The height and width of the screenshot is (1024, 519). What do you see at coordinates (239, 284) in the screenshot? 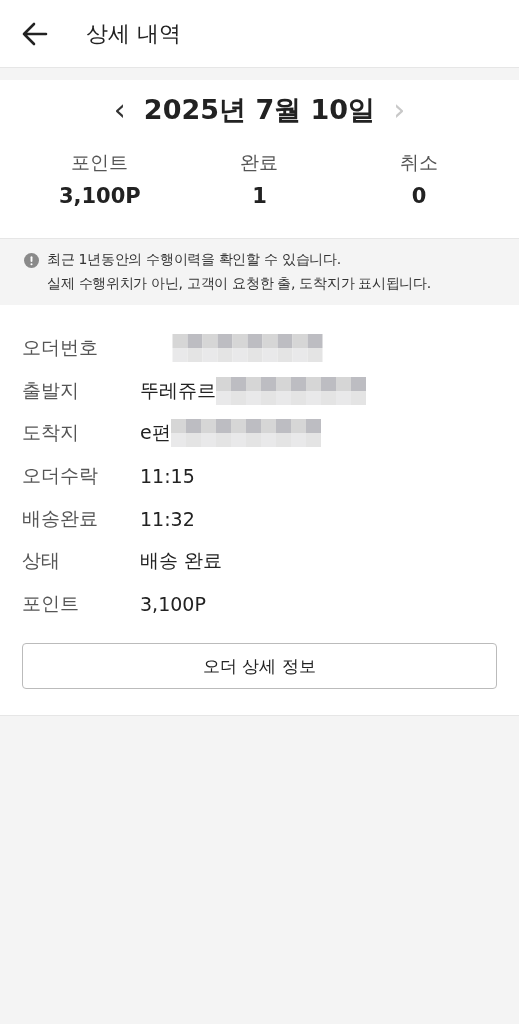
I see `notice-text: 실제 수행위치가 아닌, 고객이 요청한 출, 도착지가 표시됩니다.` at bounding box center [239, 284].